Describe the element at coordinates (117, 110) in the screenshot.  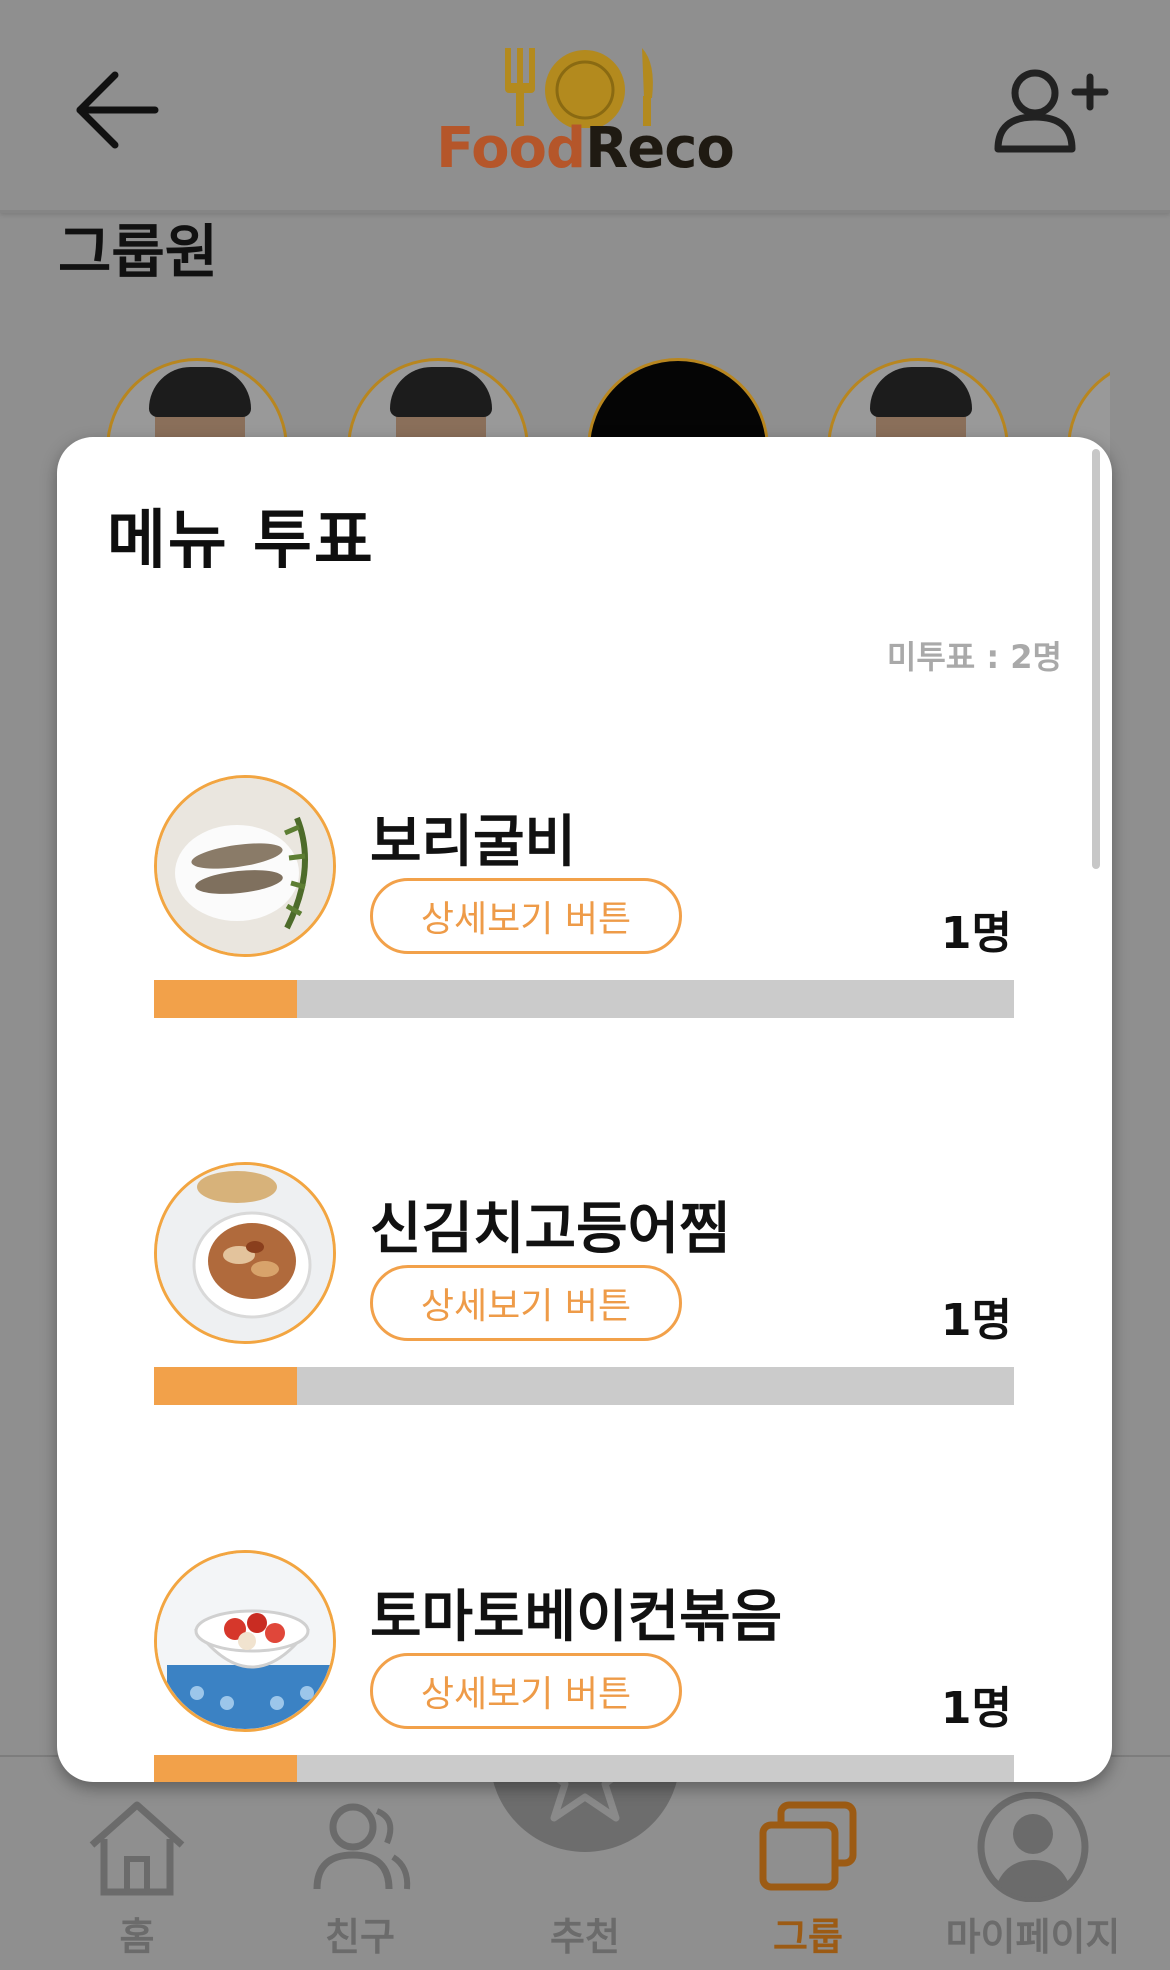
I see `arrow-left-icon` at that location.